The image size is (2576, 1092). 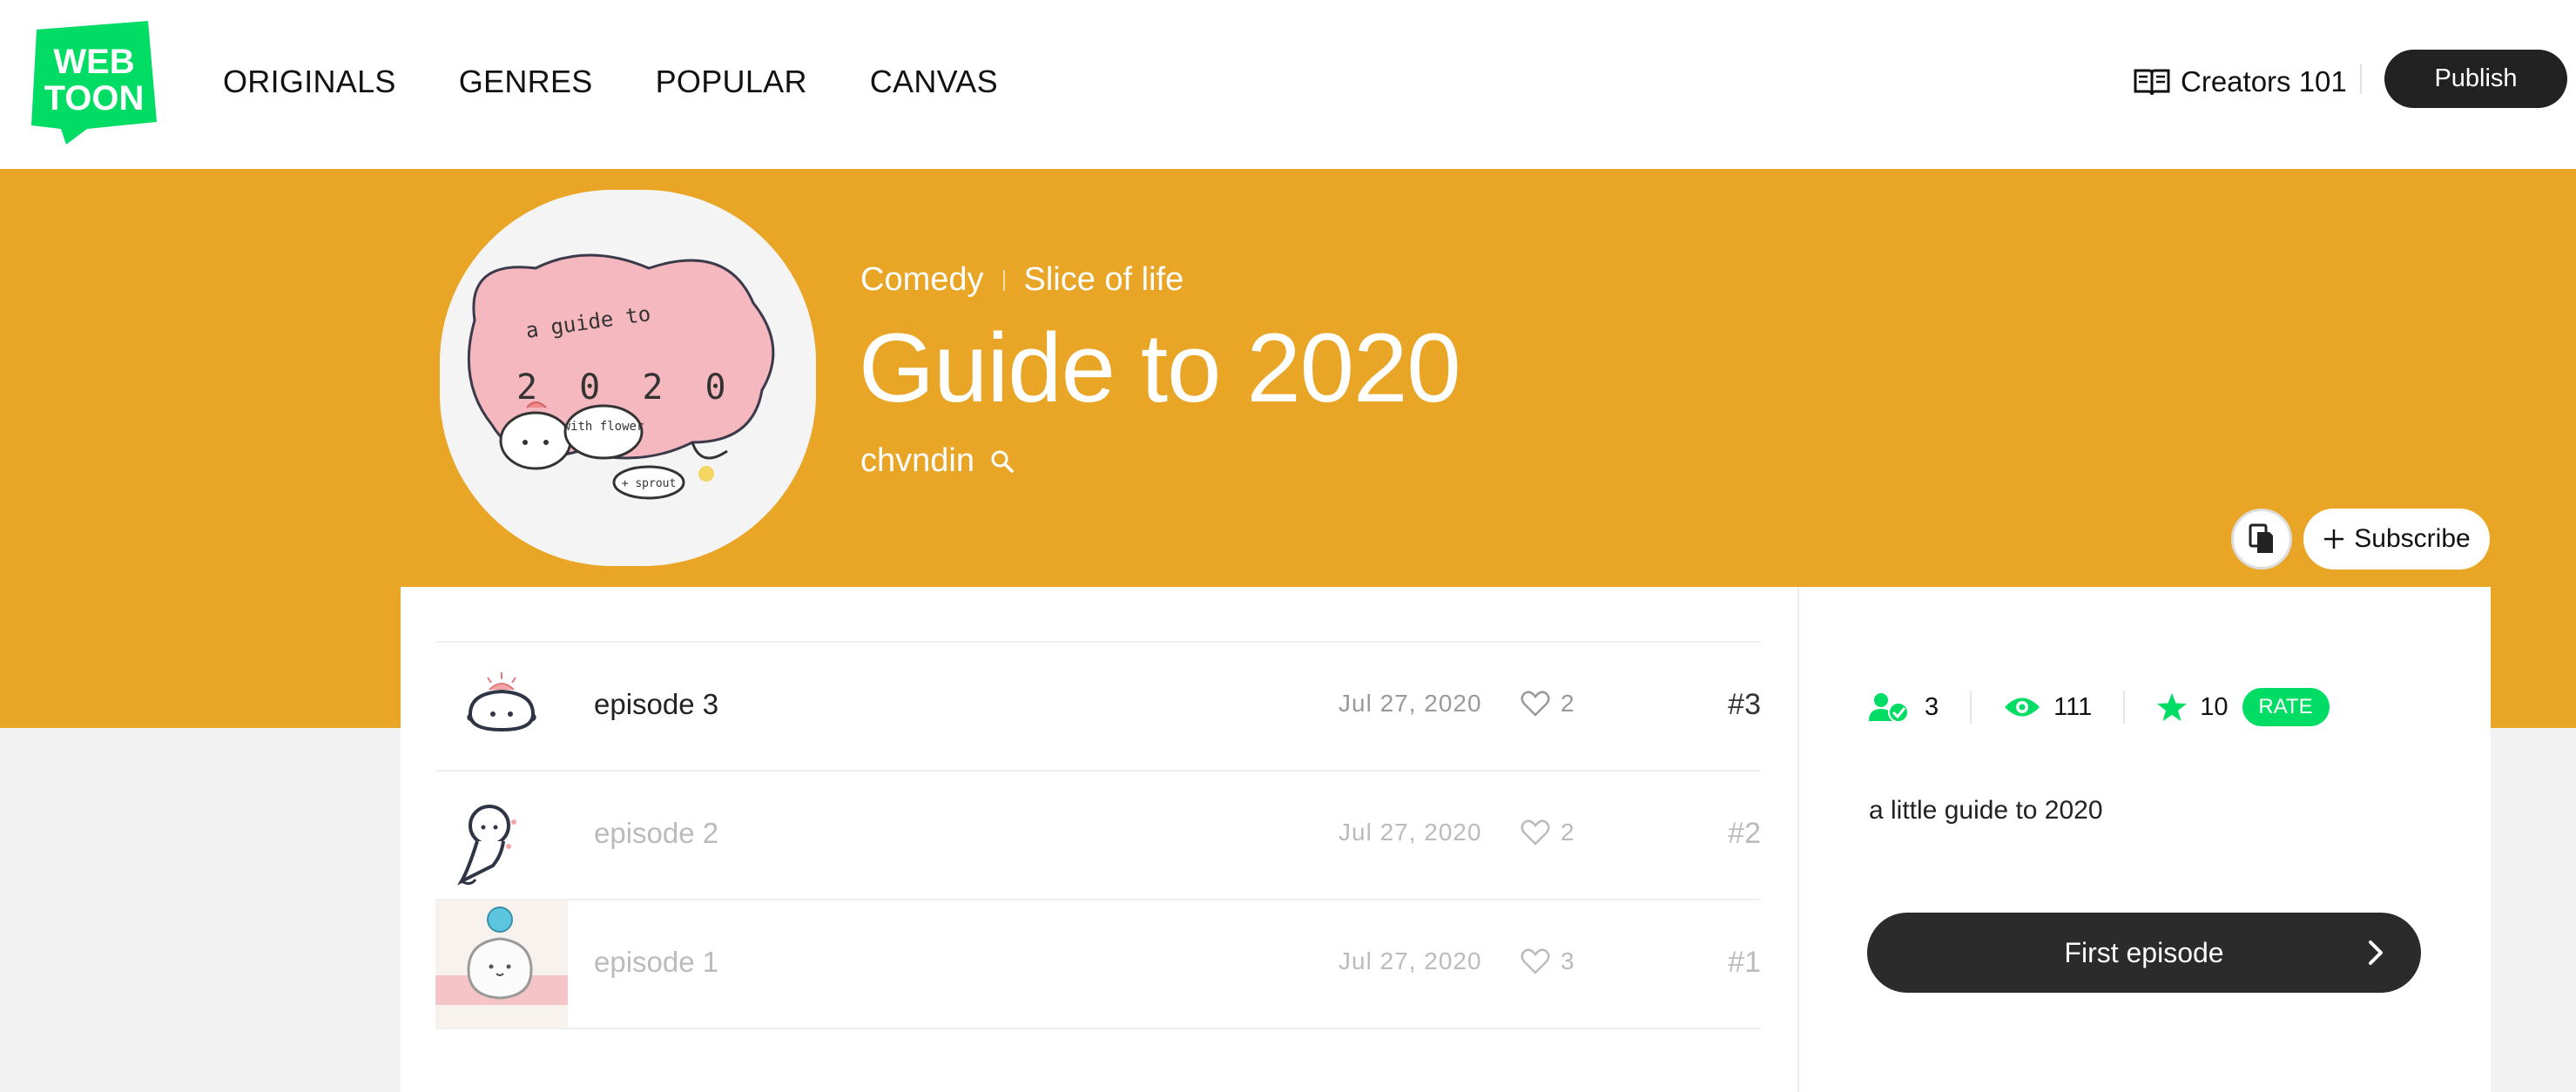 What do you see at coordinates (934, 82) in the screenshot?
I see `nav-canvas: CANVAS` at bounding box center [934, 82].